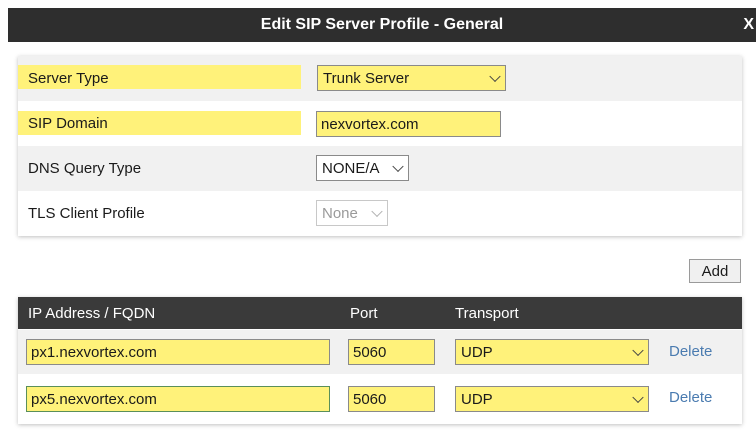 The height and width of the screenshot is (433, 756). I want to click on address-input: px5.nexvortex.com, so click(178, 399).